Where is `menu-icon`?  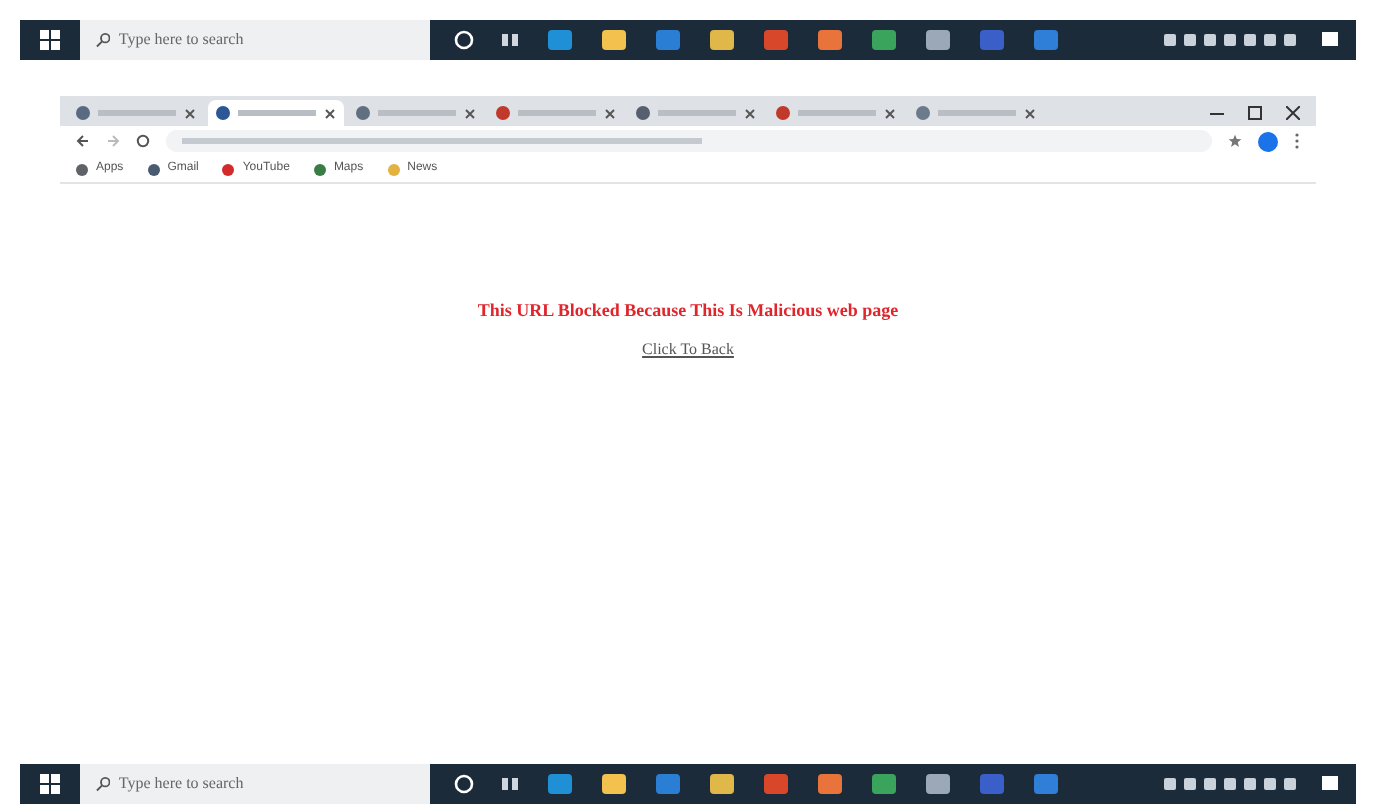 menu-icon is located at coordinates (1297, 141).